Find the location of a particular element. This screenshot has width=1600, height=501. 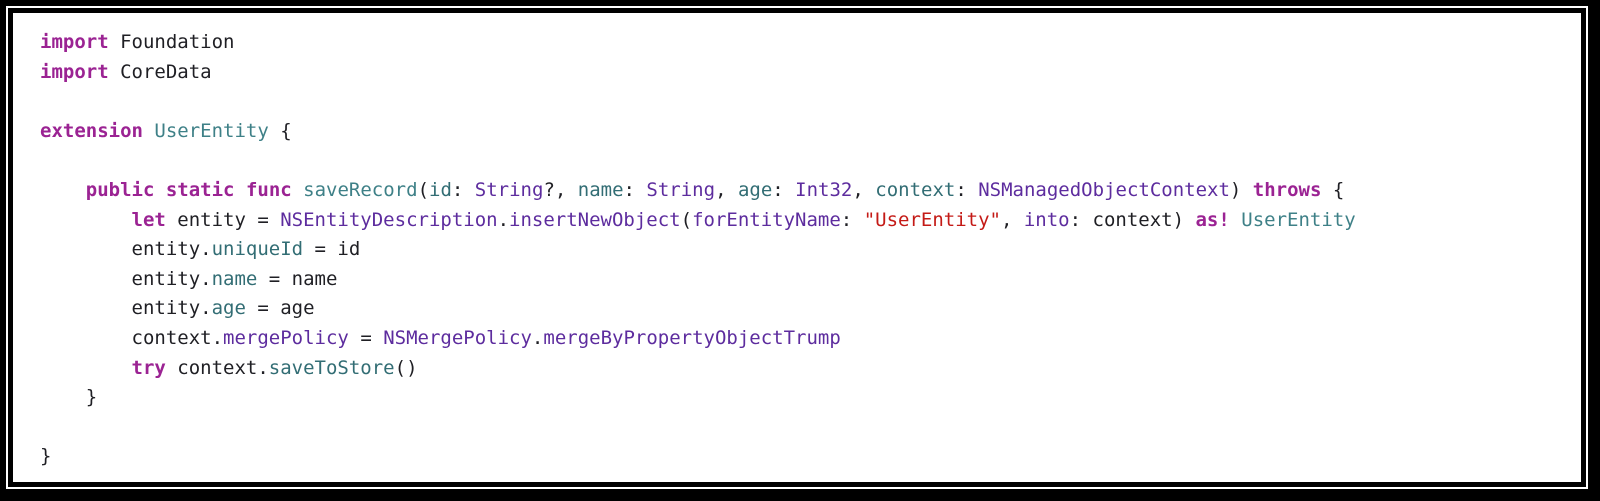

code-line: entity.uniqueId = id is located at coordinates (698, 250).